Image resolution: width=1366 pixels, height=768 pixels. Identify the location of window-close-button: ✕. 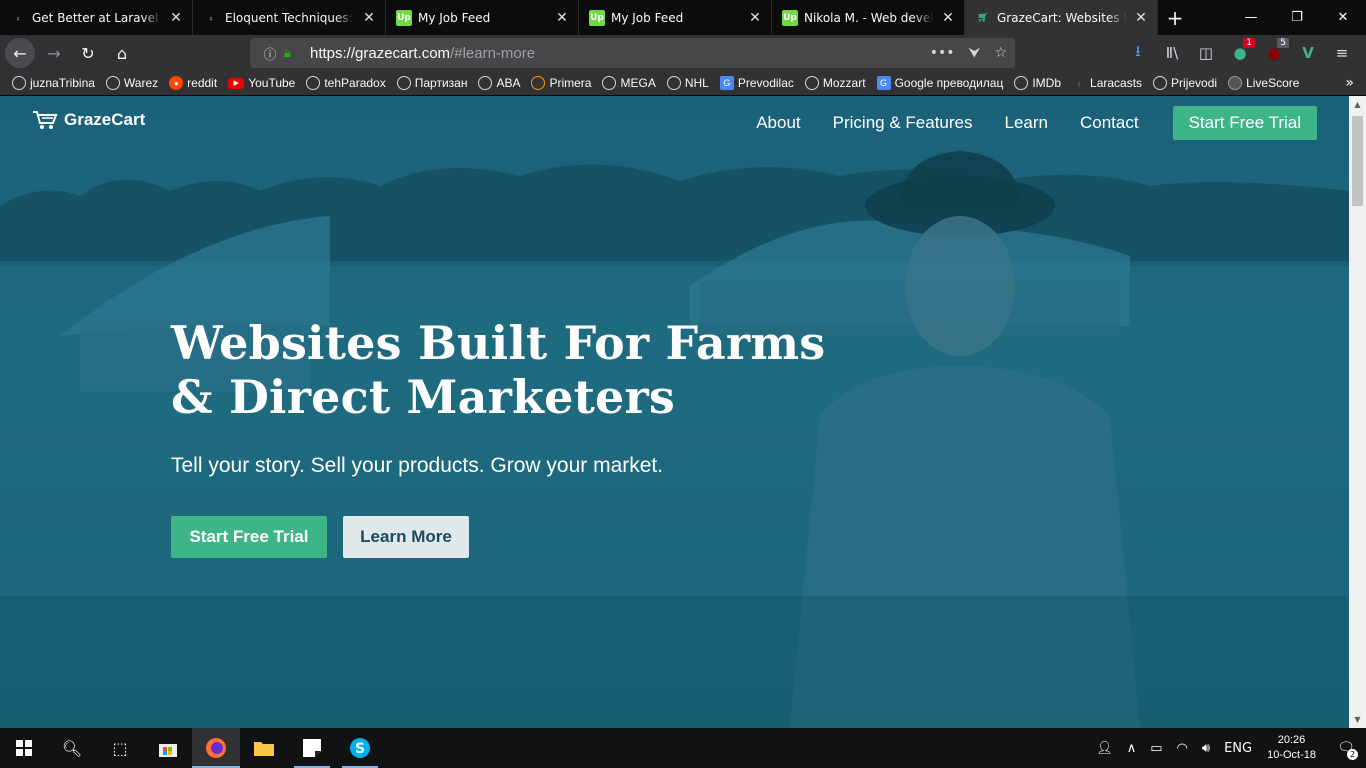
(1343, 17).